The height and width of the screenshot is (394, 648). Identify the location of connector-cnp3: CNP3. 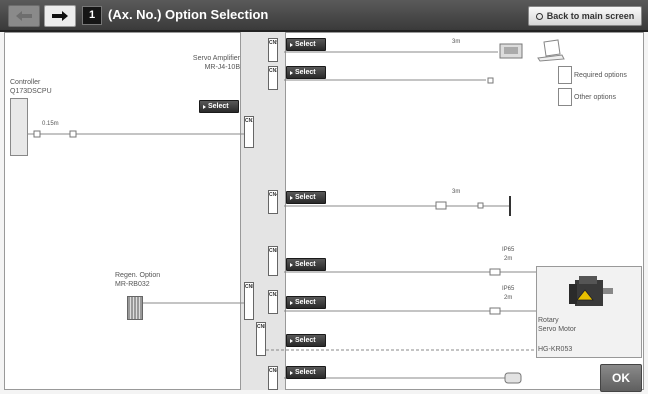
(273, 261).